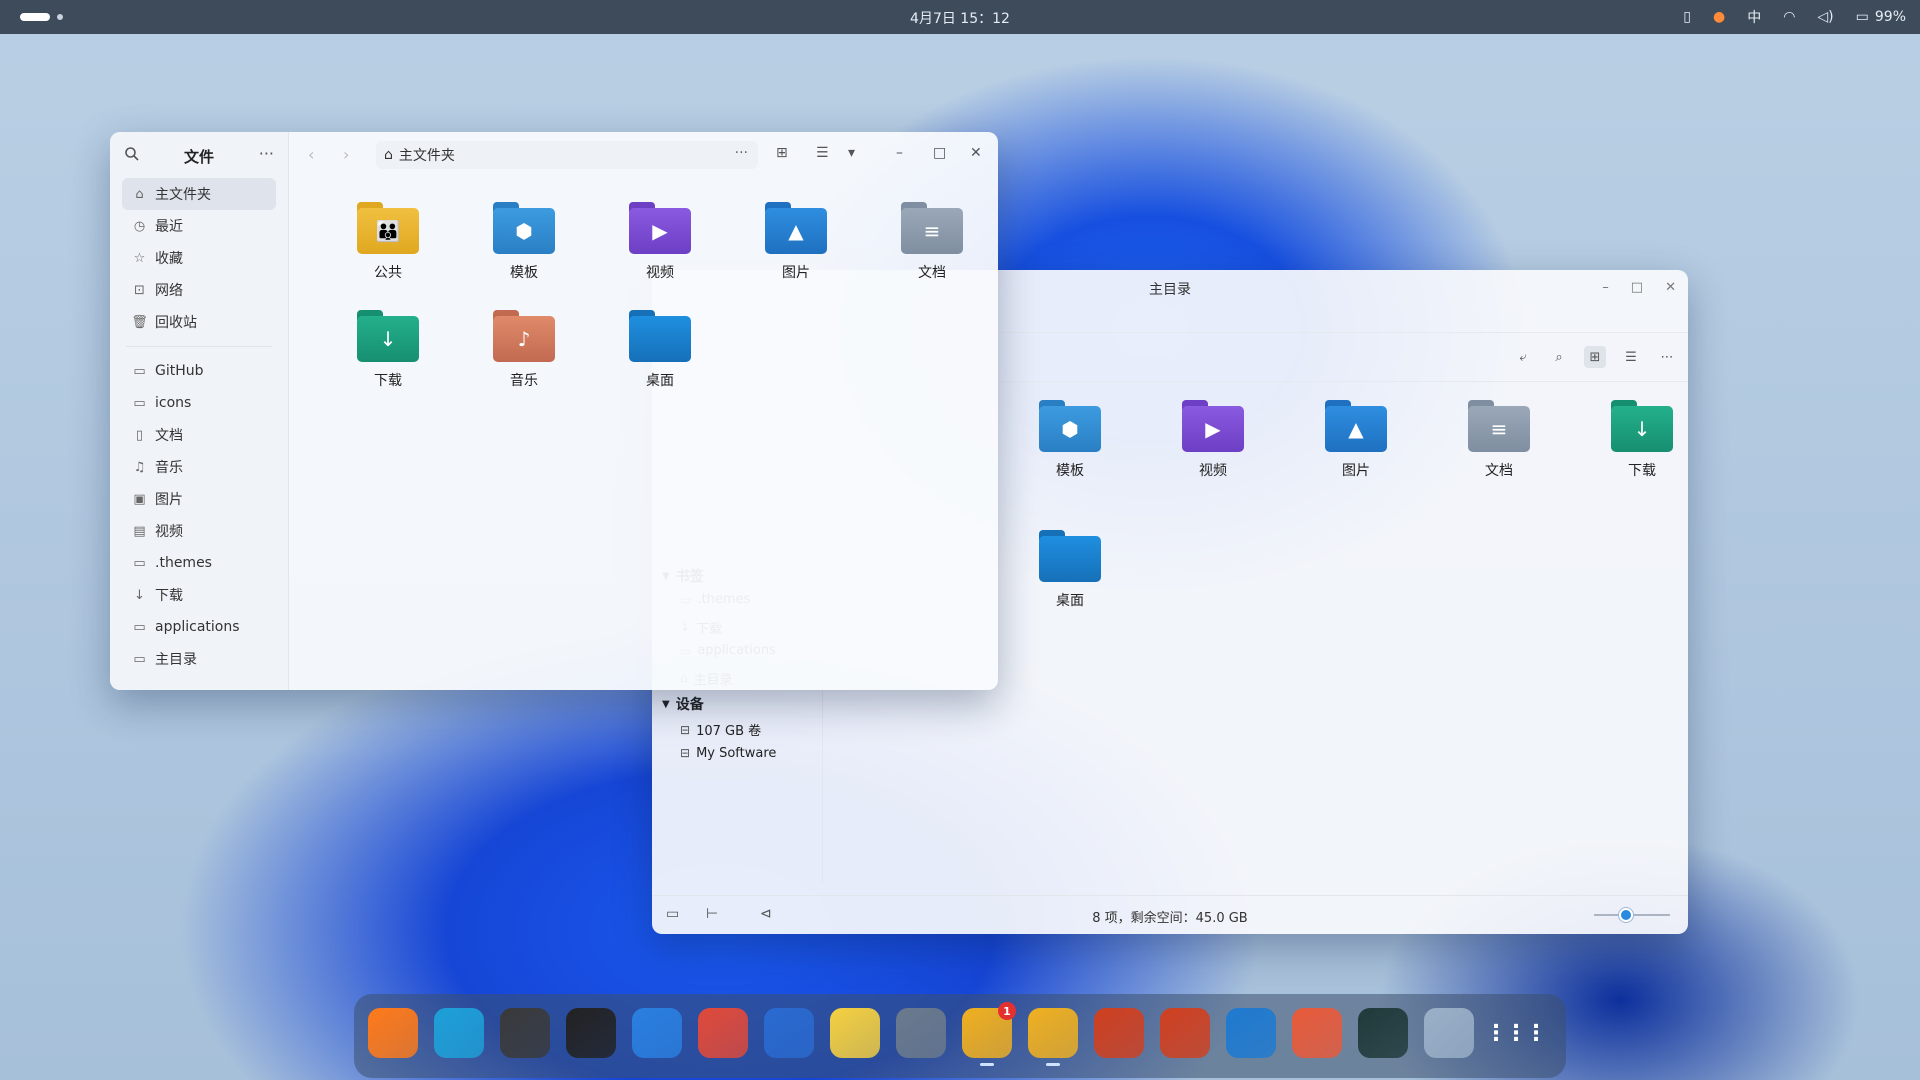 Image resolution: width=1920 pixels, height=1080 pixels. What do you see at coordinates (1789, 17) in the screenshot?
I see `wifi-icon: ◠` at bounding box center [1789, 17].